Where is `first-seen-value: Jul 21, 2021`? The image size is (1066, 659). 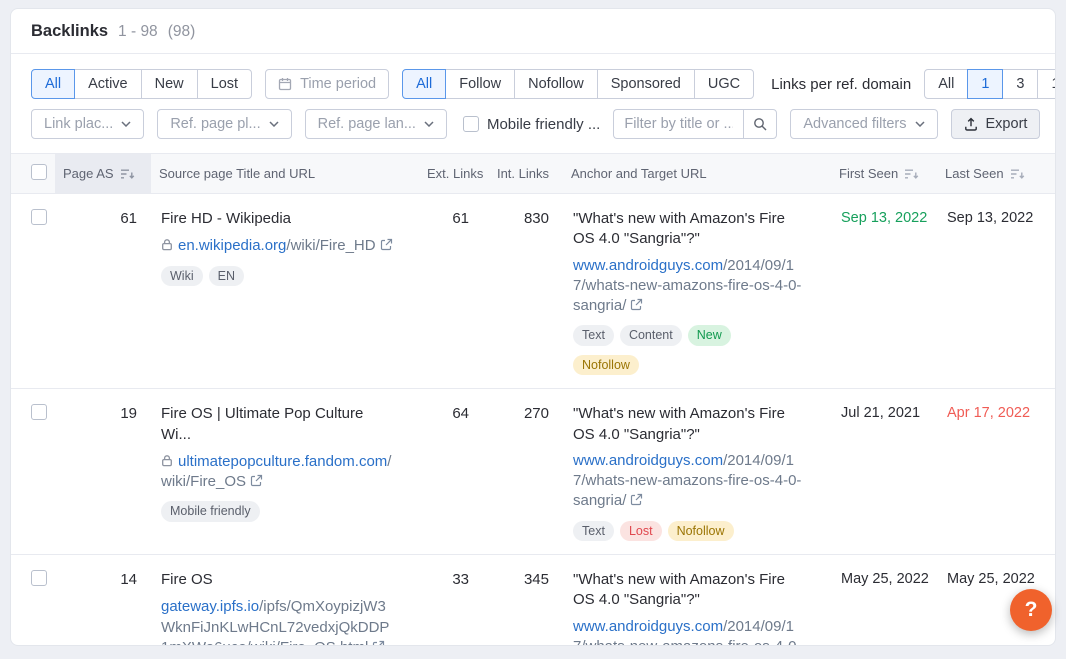
first-seen-value: Jul 21, 2021 is located at coordinates (884, 472).